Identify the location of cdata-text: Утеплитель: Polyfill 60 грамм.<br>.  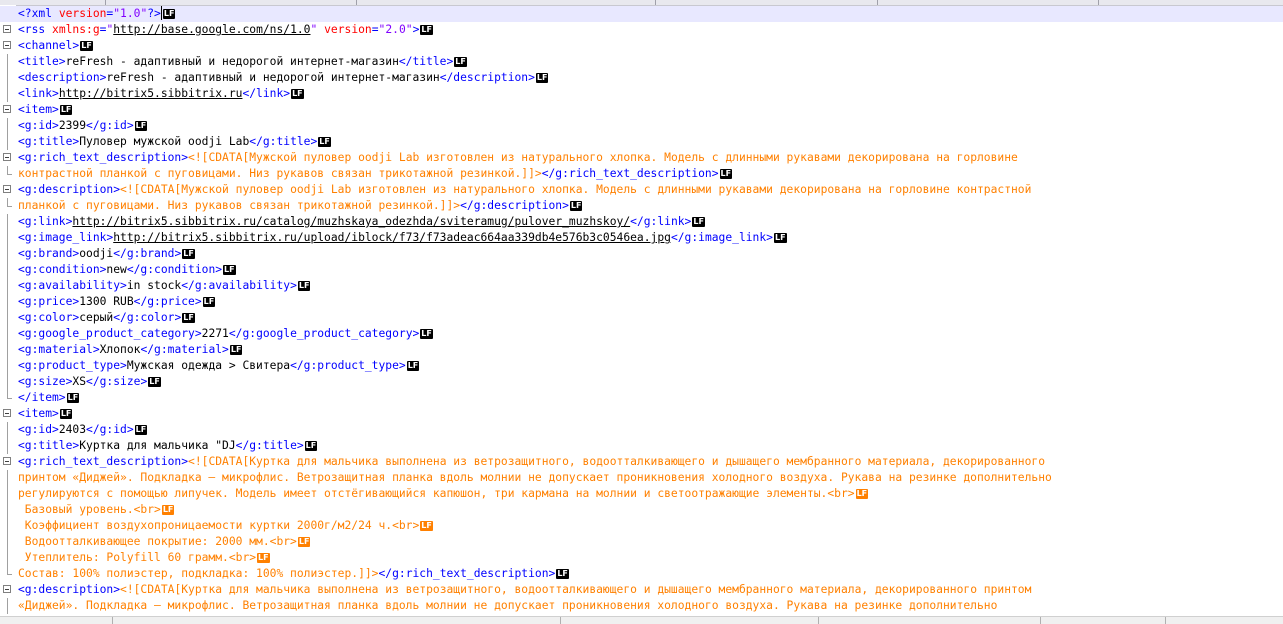
(137, 557).